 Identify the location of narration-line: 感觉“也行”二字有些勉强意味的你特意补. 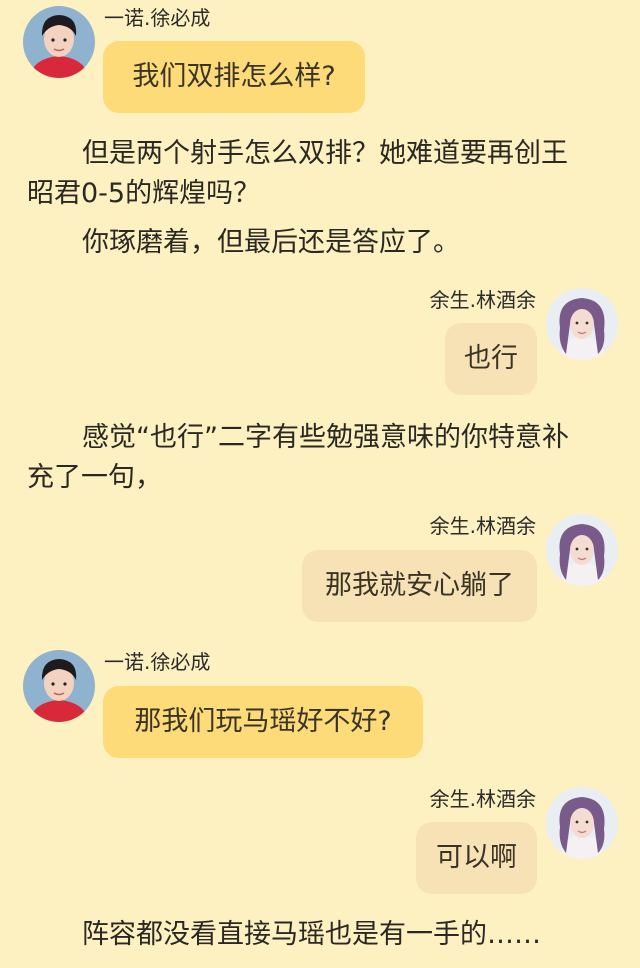
(325, 437).